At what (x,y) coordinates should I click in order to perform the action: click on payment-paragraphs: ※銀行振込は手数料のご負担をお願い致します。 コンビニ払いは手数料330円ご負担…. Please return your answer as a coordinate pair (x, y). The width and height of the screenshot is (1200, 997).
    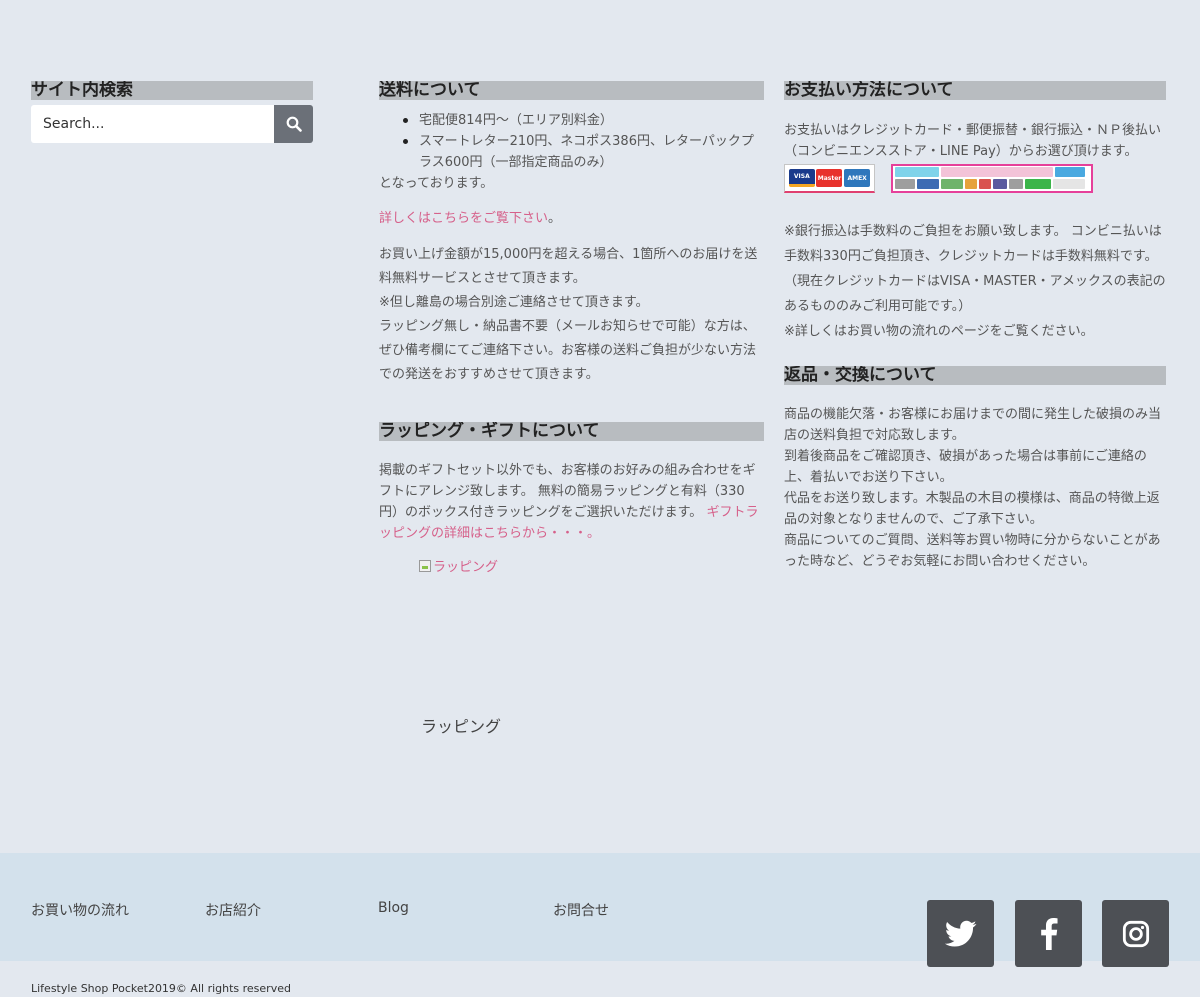
    Looking at the image, I should click on (975, 281).